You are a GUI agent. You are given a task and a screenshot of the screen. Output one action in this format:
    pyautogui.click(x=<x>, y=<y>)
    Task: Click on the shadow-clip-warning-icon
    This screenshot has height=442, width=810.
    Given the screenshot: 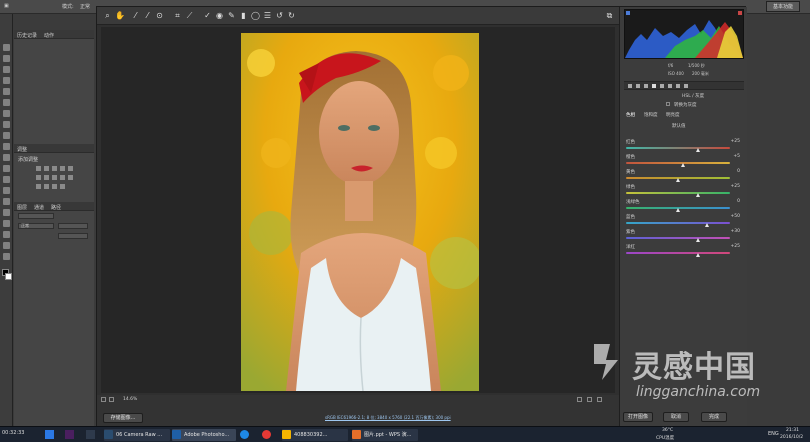 What is the action you would take?
    pyautogui.click(x=628, y=13)
    